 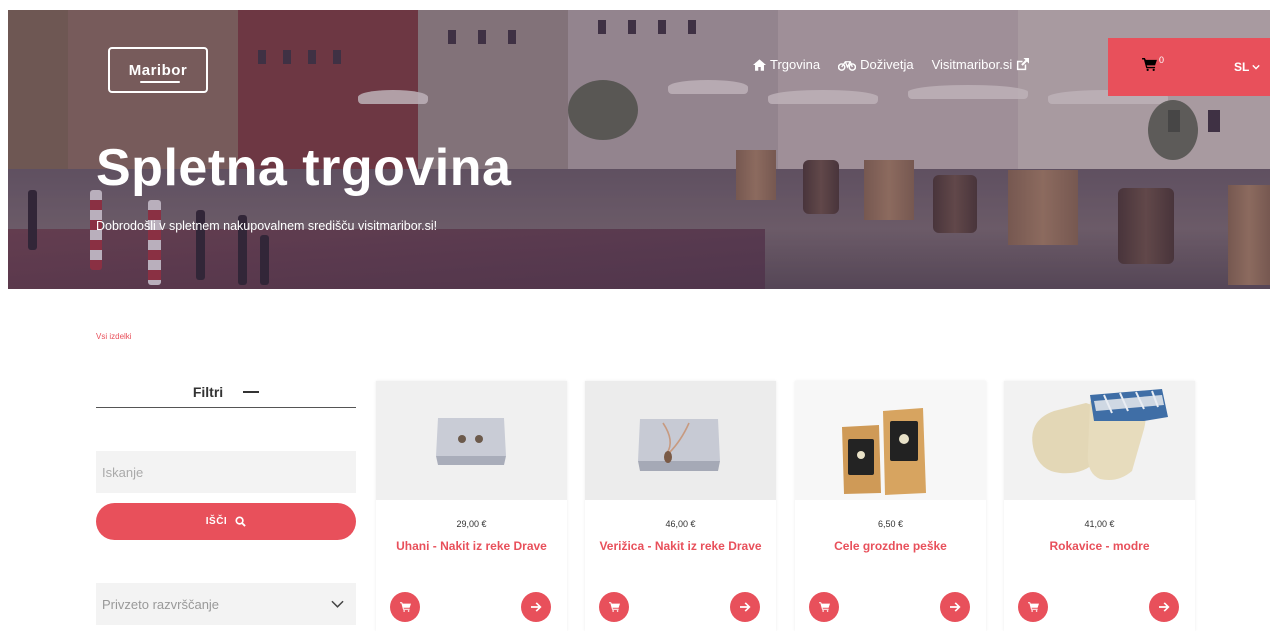 I want to click on product-card: 6,50 € Cele grozdne peške, so click(x=890, y=506).